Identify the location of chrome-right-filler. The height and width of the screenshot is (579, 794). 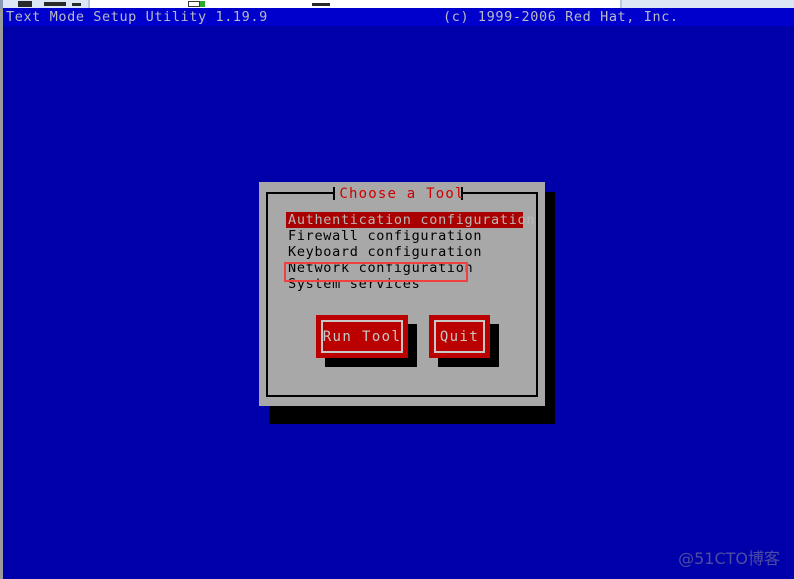
(708, 4).